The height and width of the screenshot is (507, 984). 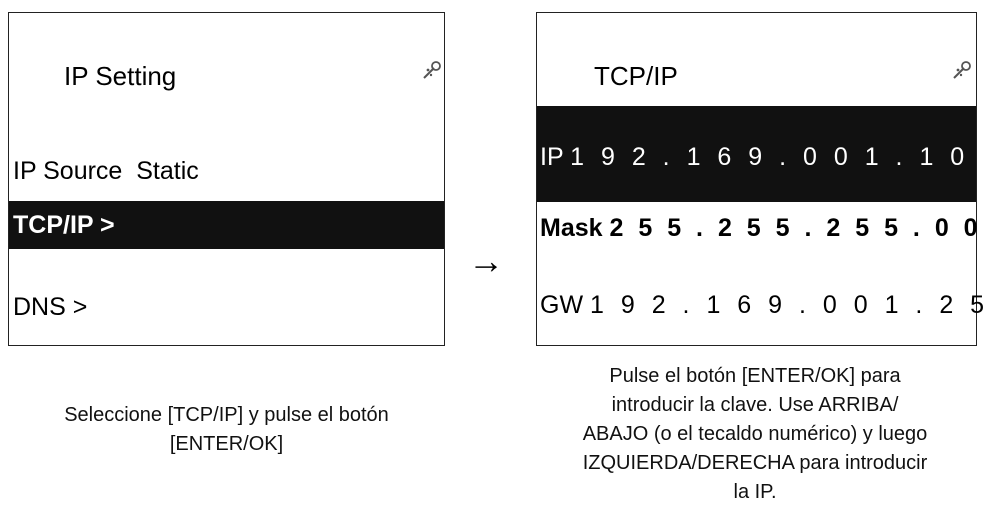 What do you see at coordinates (226, 225) in the screenshot?
I see `menu-item-tcpip: TCP/IP >` at bounding box center [226, 225].